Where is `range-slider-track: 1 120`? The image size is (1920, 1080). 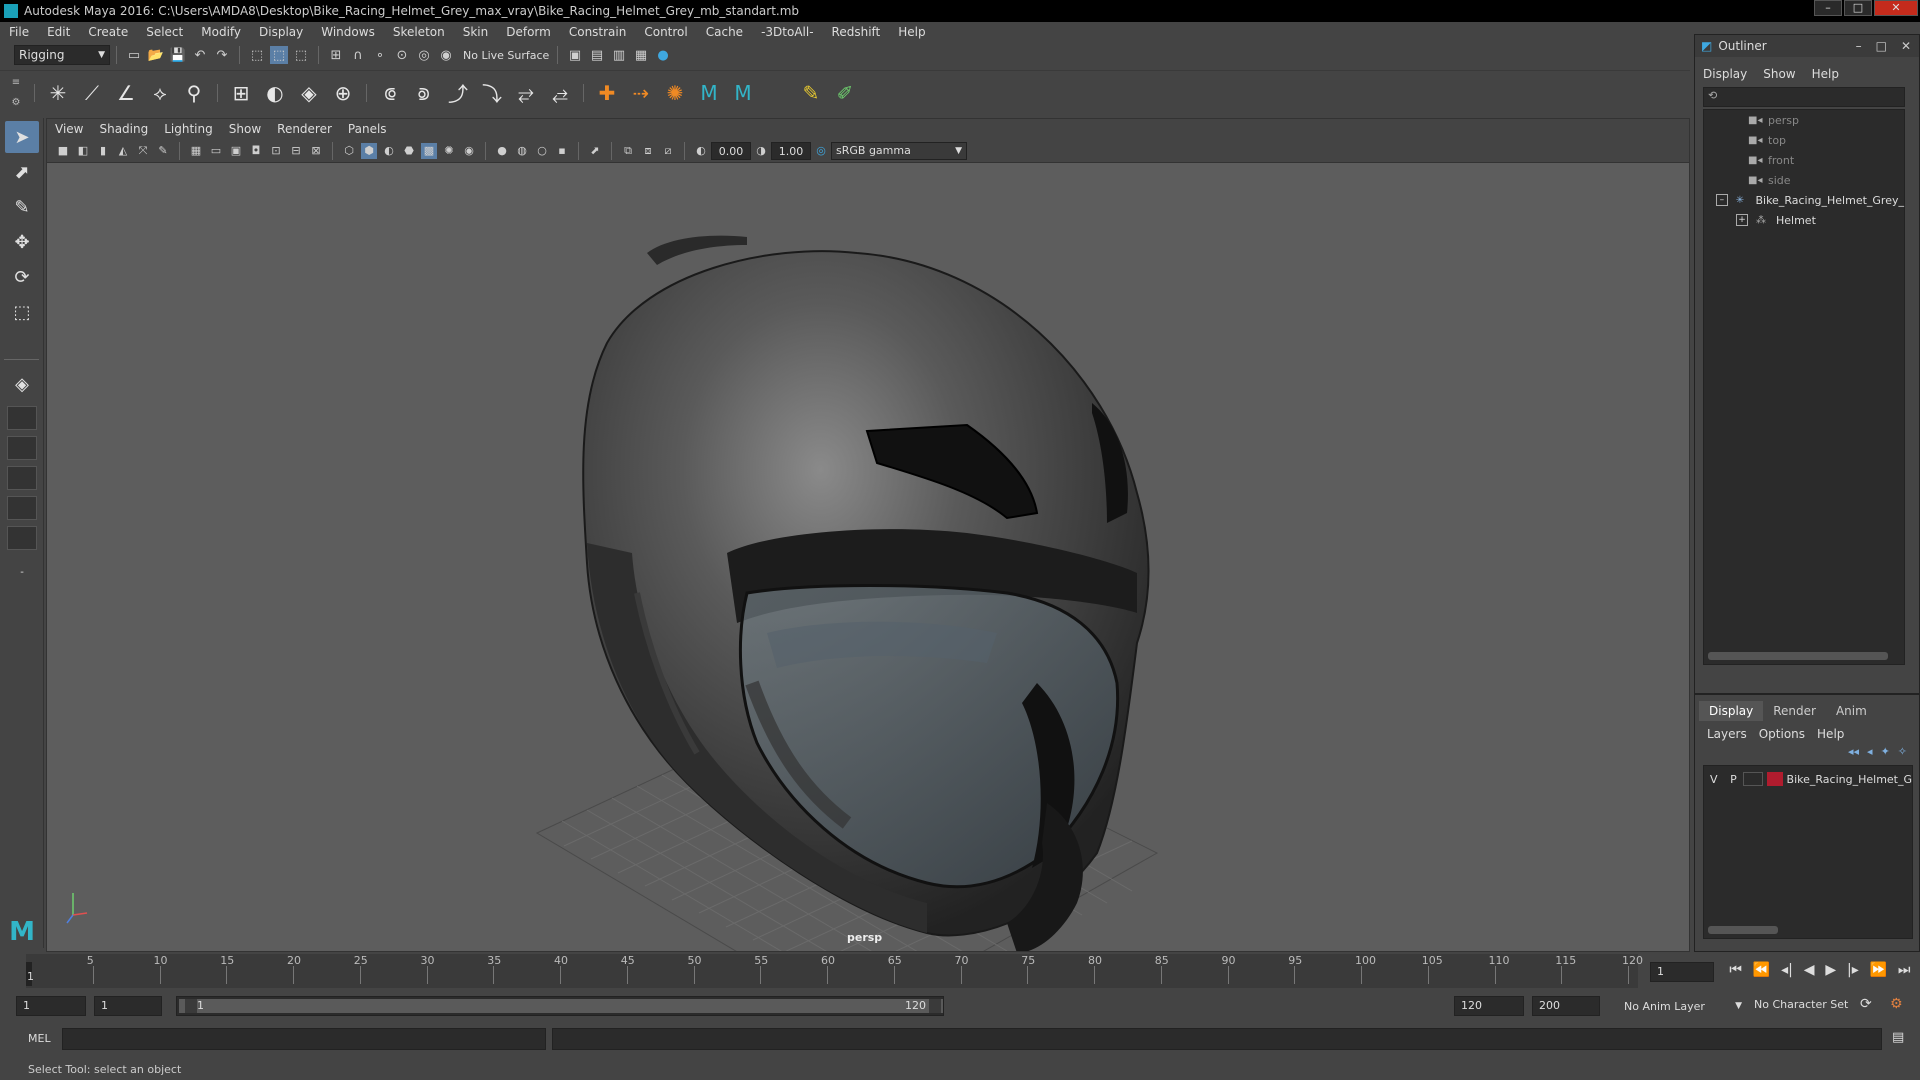
range-slider-track: 1 120 is located at coordinates (560, 1006).